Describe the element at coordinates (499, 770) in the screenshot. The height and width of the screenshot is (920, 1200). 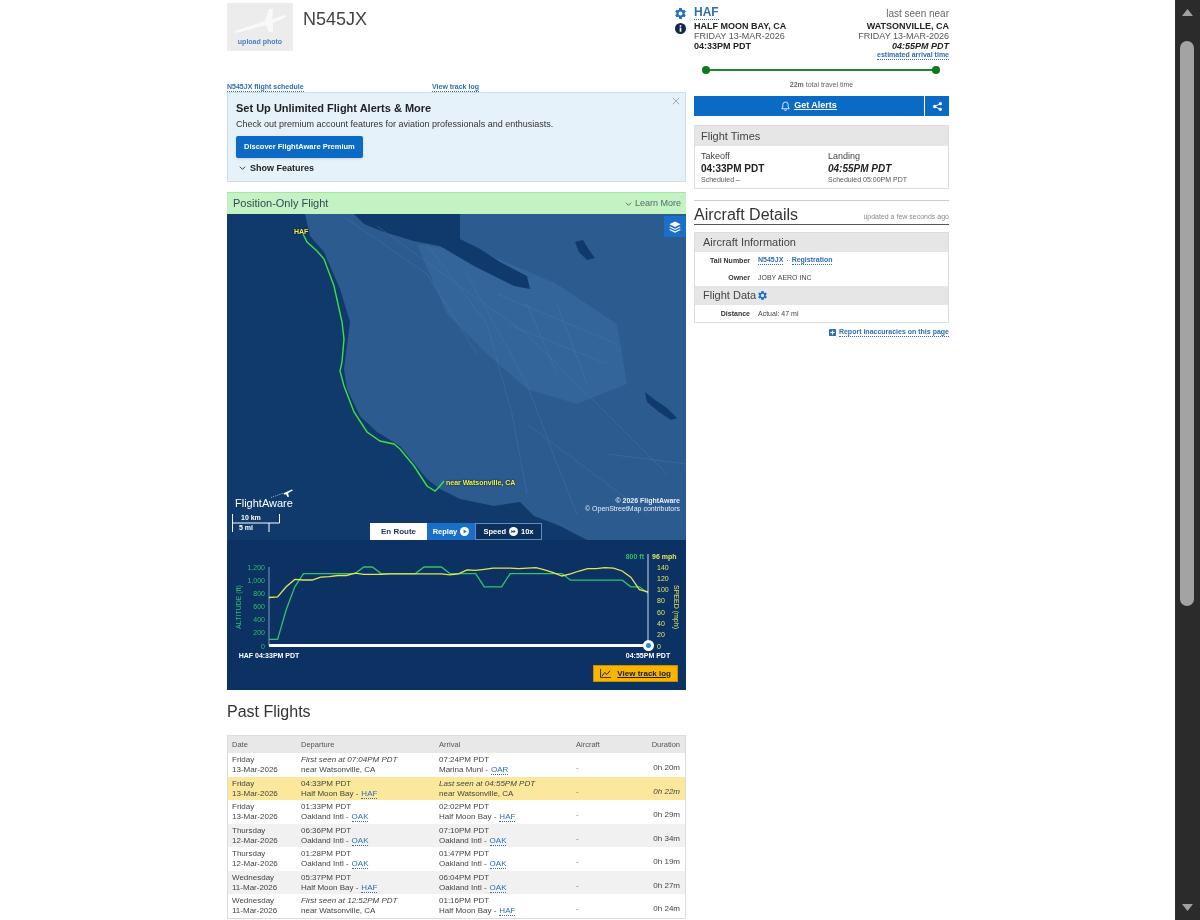
I see `airport-code-link: OAR` at that location.